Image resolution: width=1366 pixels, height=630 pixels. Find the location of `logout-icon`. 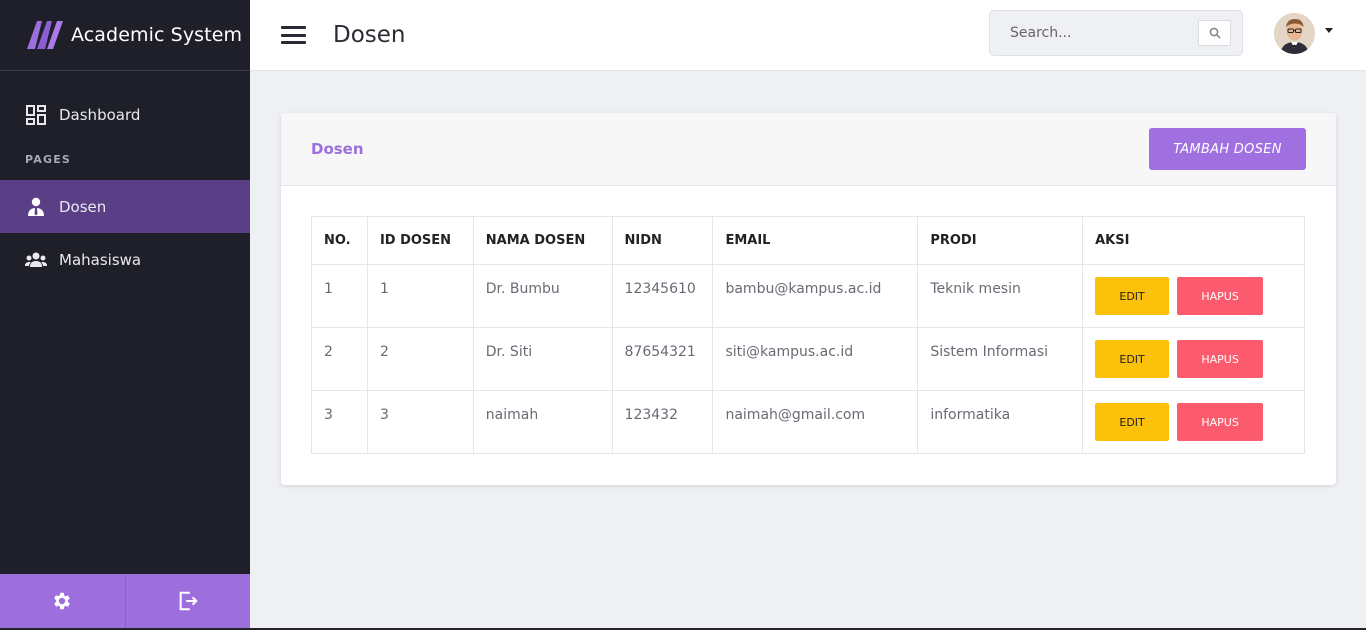

logout-icon is located at coordinates (188, 601).